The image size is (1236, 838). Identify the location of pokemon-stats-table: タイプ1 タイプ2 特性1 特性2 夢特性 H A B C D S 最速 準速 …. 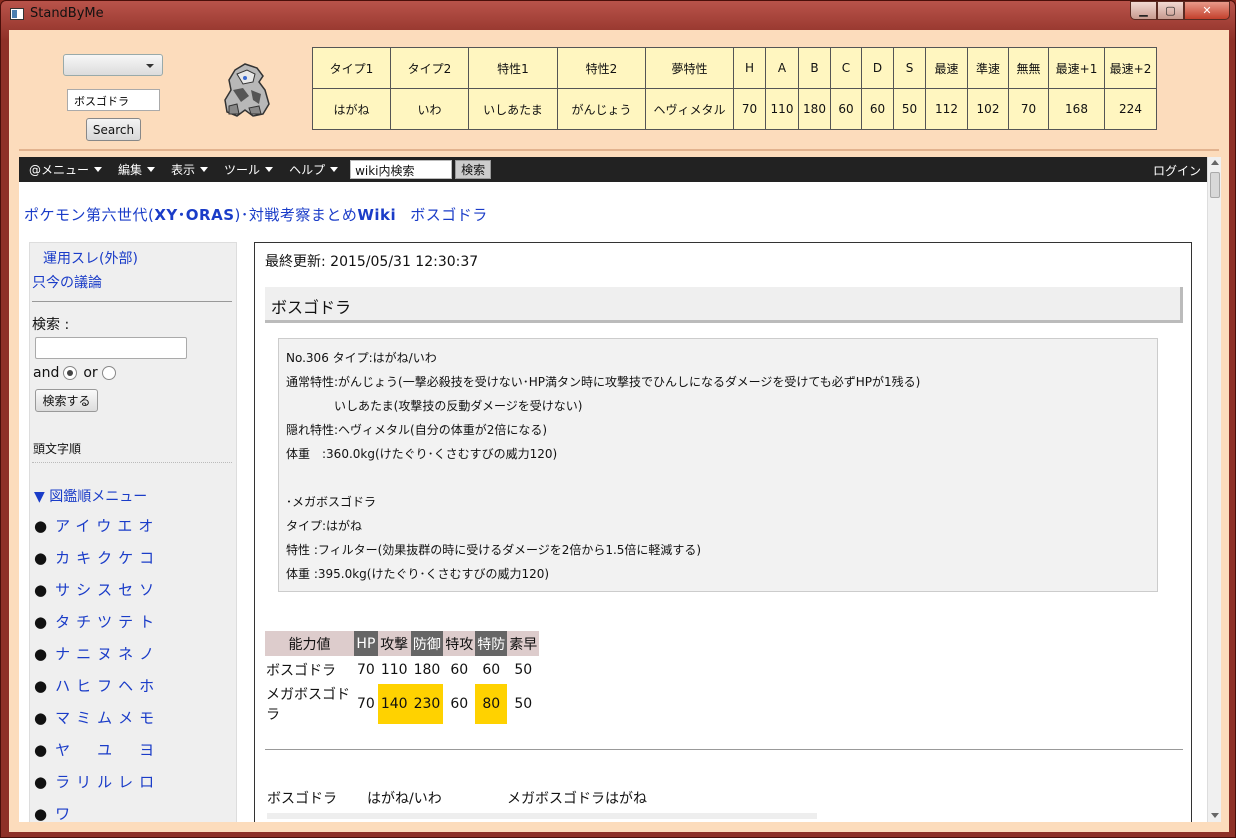
(734, 88).